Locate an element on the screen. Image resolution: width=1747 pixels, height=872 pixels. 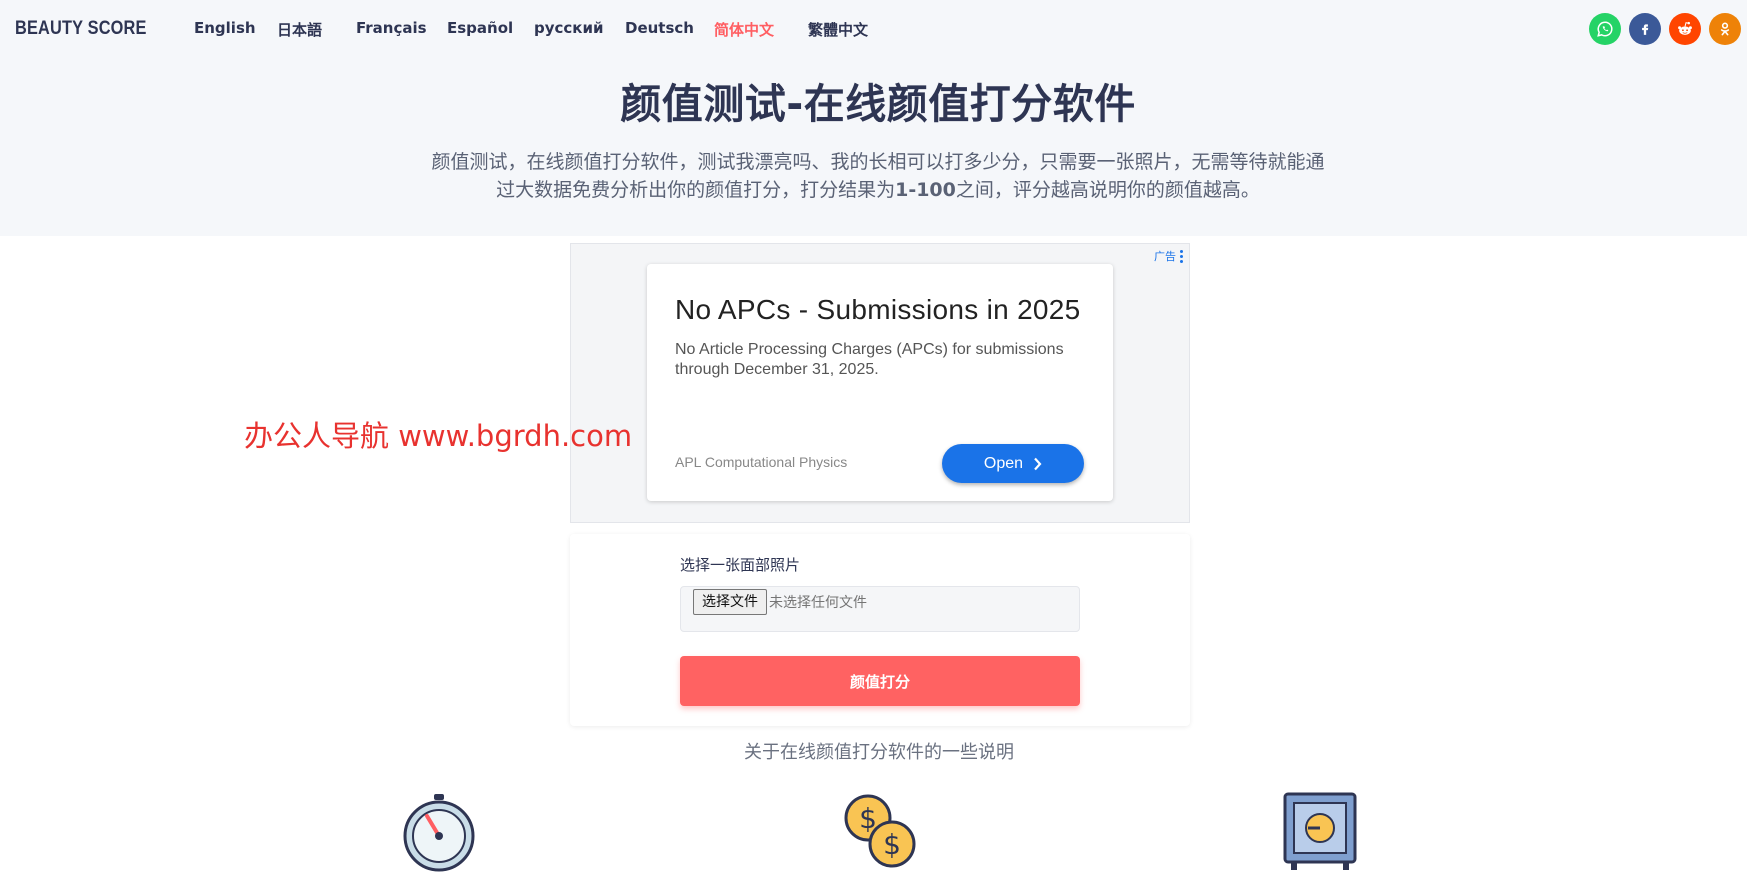
lang-german: Deutsch is located at coordinates (659, 28).